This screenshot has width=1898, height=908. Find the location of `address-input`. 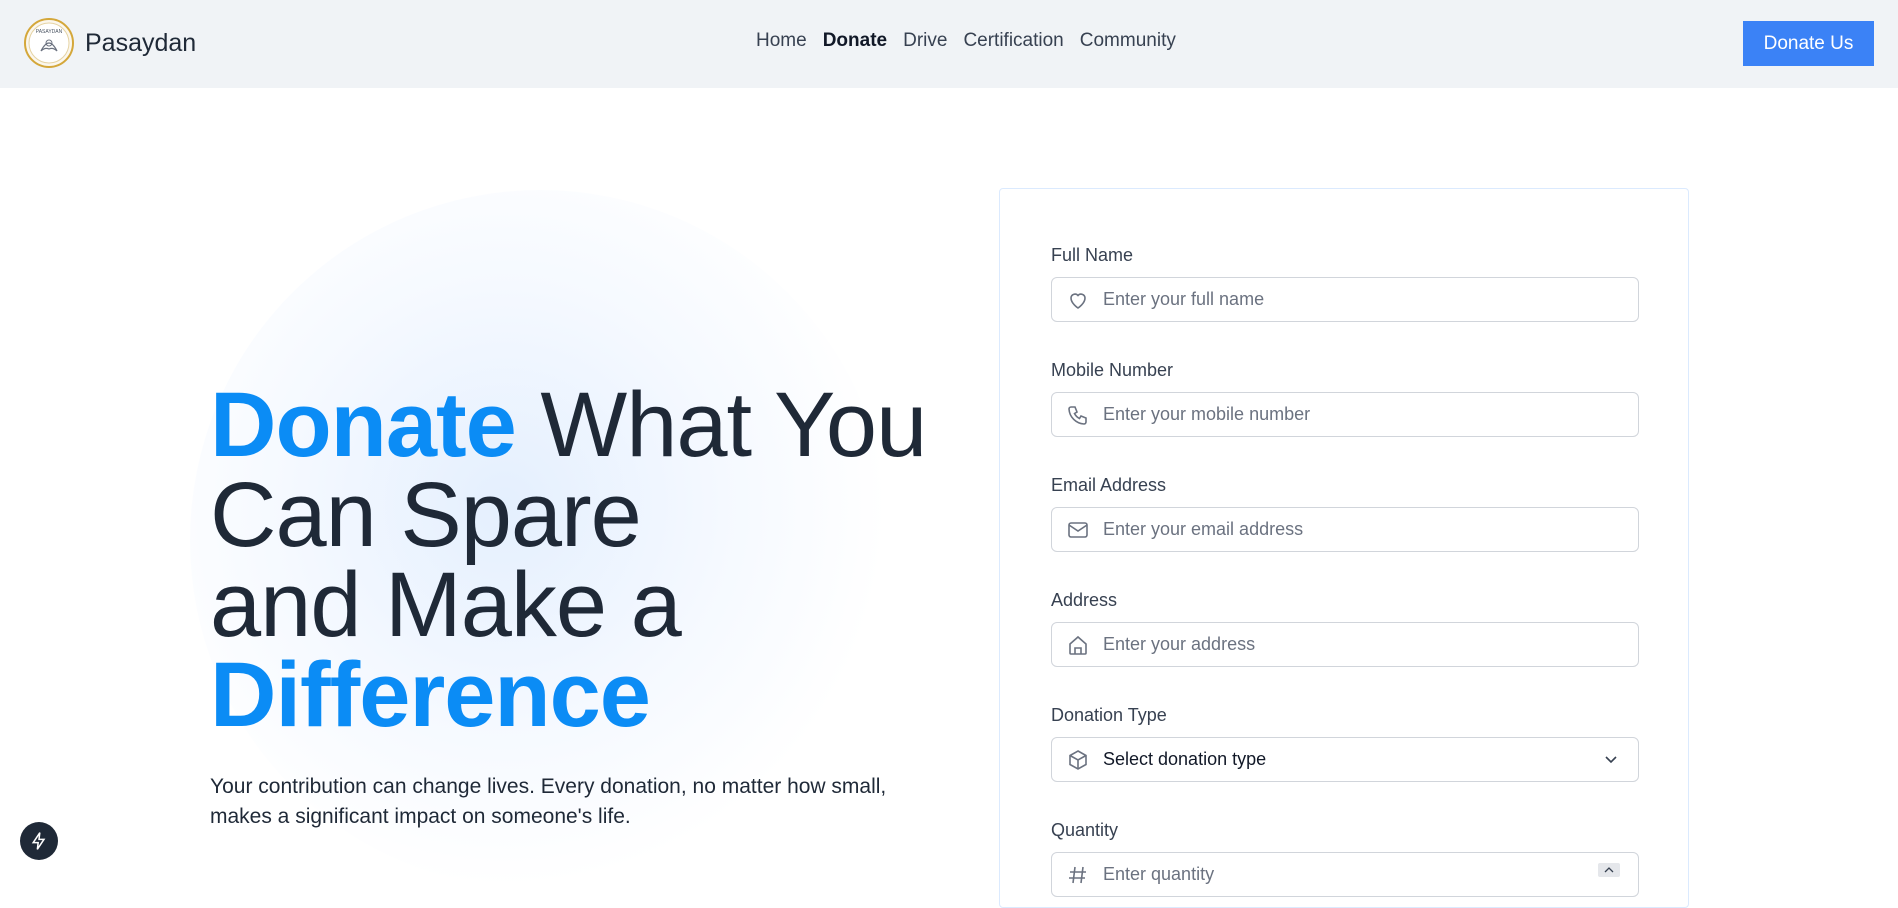

address-input is located at coordinates (1345, 644).